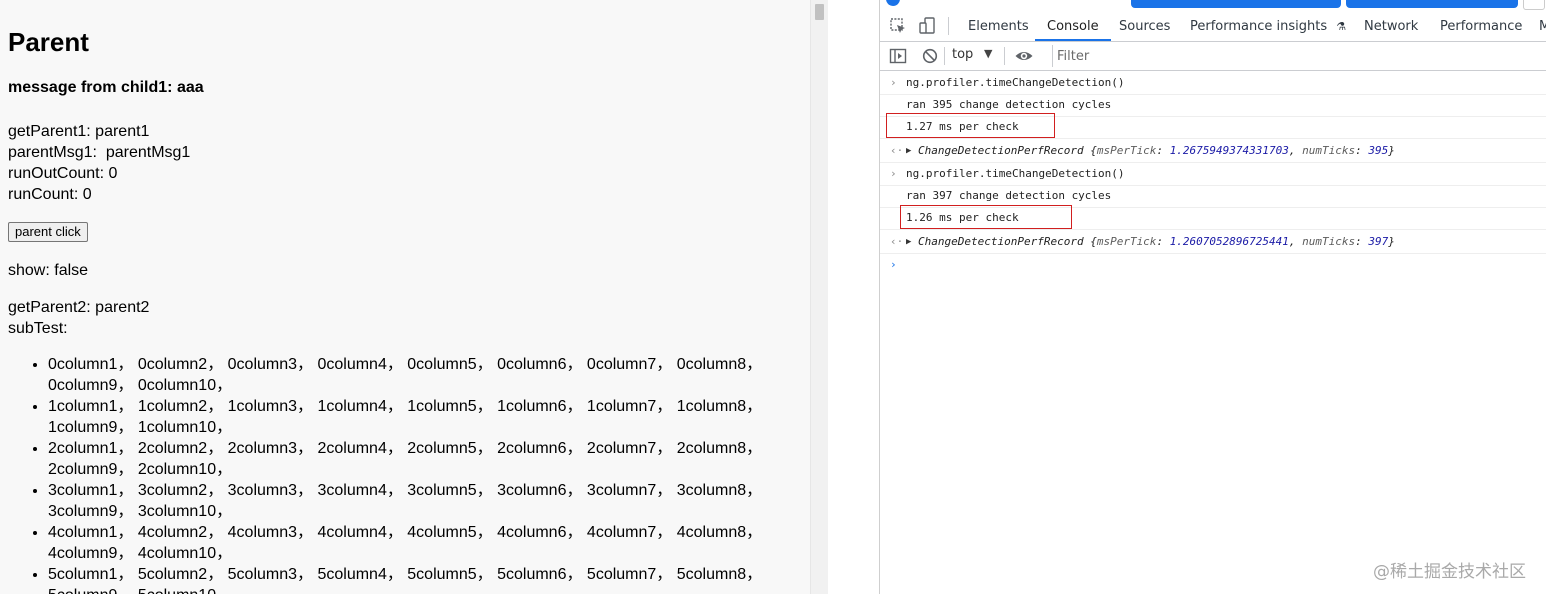  I want to click on tab-more: M, so click(1542, 25).